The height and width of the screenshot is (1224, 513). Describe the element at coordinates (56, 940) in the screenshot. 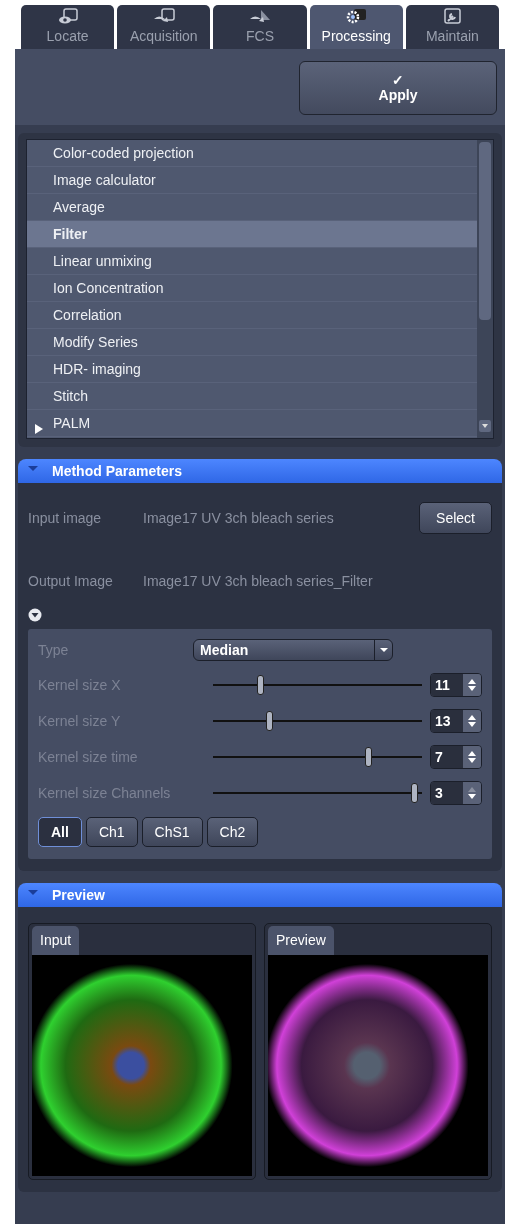

I see `image-tab: Input` at that location.